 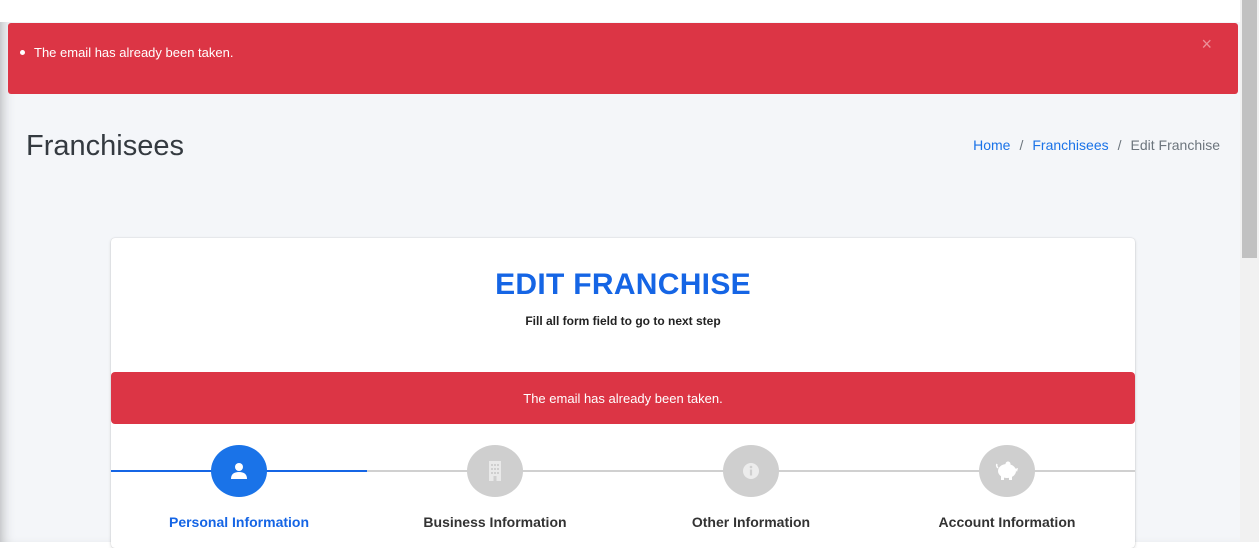 I want to click on breadcrumb: Home / Franchisees / Edit Franchise, so click(x=1096, y=145).